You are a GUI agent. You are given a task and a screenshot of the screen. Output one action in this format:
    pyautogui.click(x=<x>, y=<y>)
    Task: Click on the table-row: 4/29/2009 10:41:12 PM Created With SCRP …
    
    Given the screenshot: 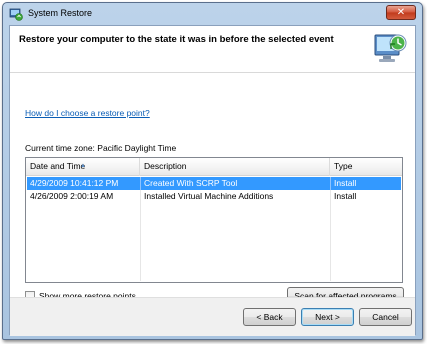 What is the action you would take?
    pyautogui.click(x=214, y=183)
    